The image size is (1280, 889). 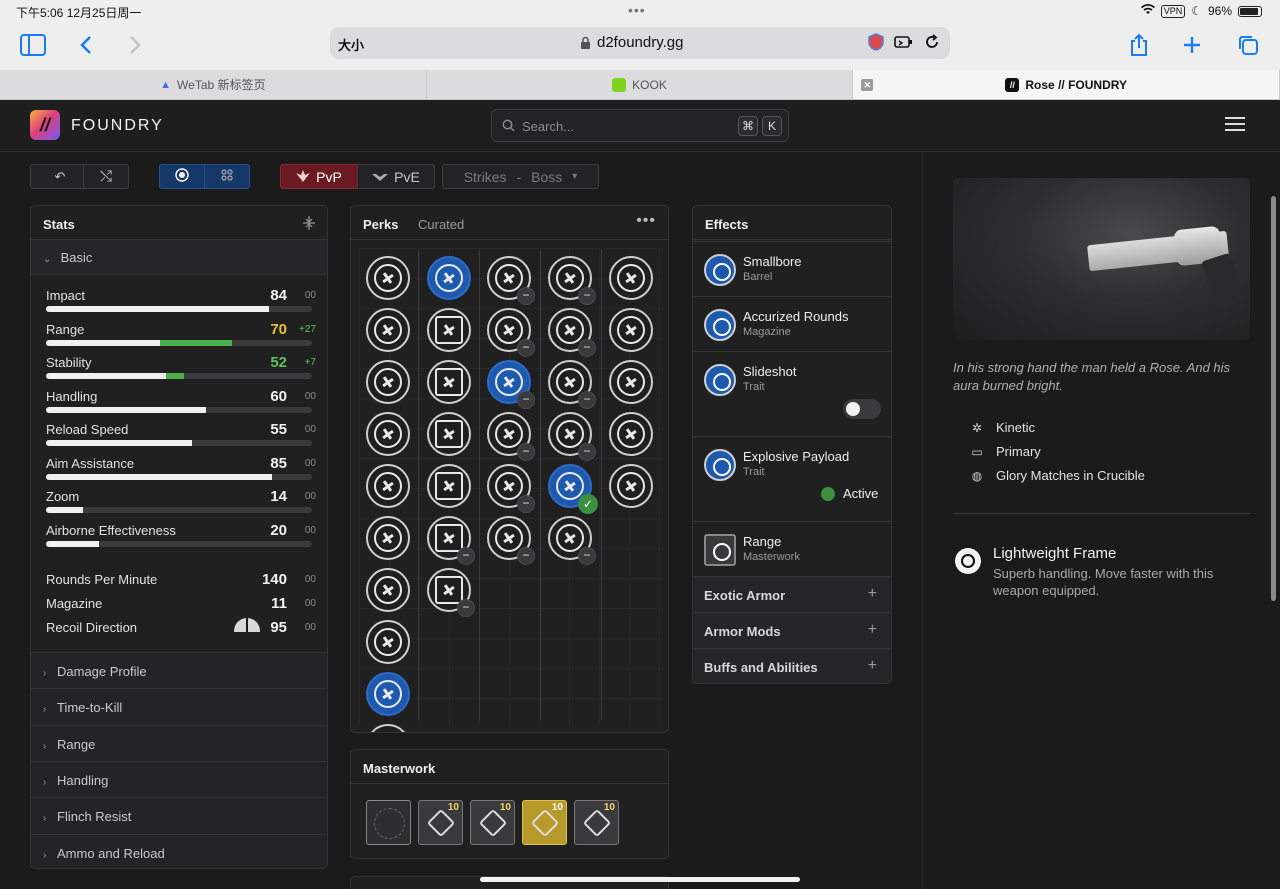 What do you see at coordinates (181, 436) in the screenshot?
I see `stat-row: Reload Speed 55 00` at bounding box center [181, 436].